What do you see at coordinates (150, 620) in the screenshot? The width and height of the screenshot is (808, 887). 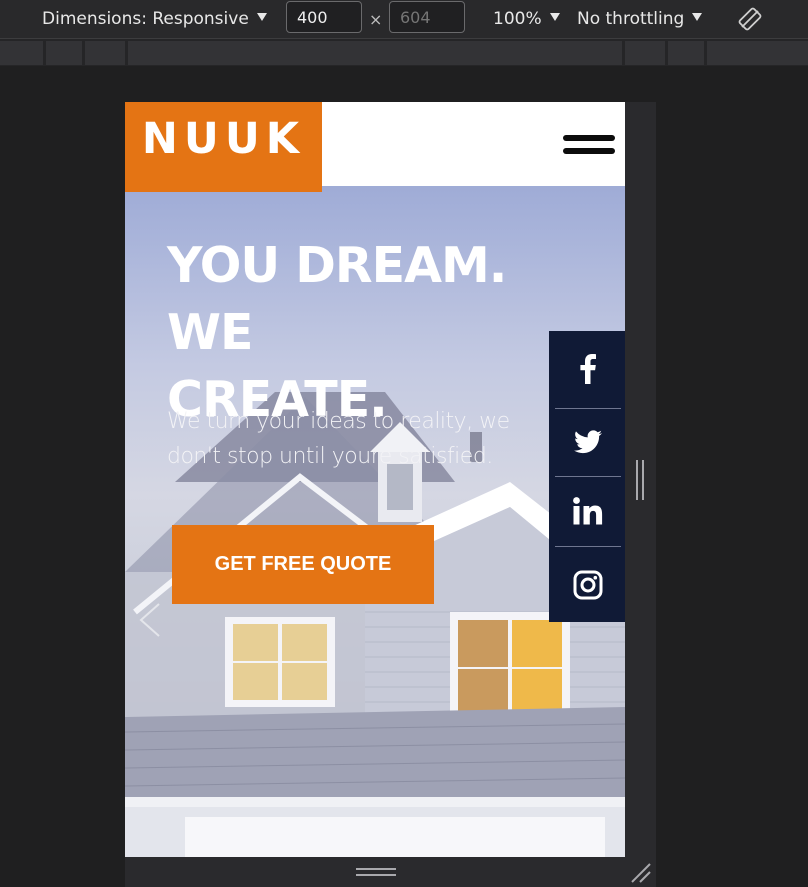 I see `chevron-left-icon` at bounding box center [150, 620].